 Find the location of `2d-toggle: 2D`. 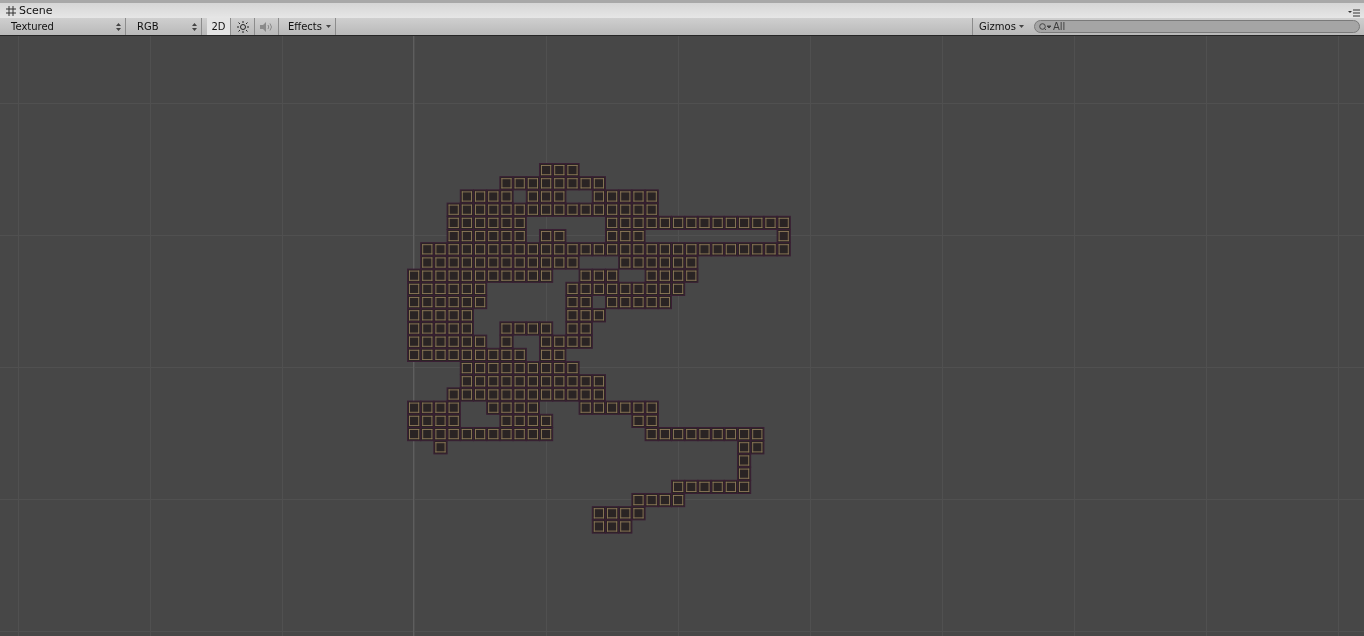

2d-toggle: 2D is located at coordinates (219, 26).